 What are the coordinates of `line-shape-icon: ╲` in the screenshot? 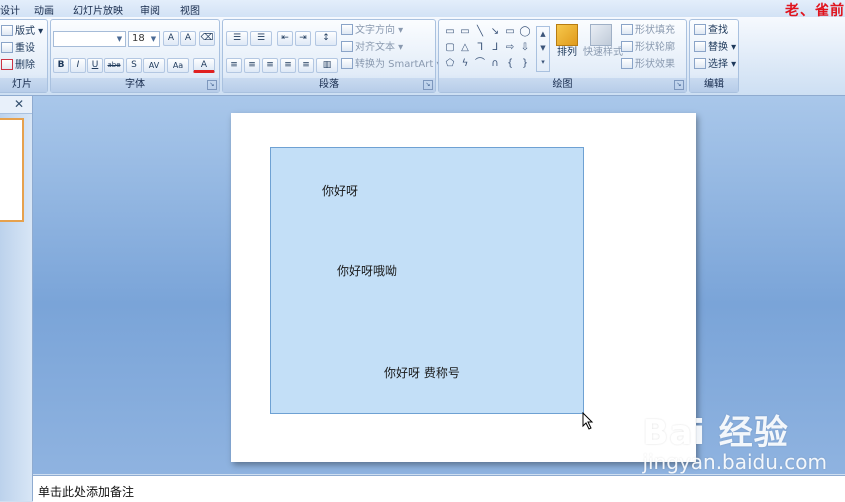 It's located at (480, 31).